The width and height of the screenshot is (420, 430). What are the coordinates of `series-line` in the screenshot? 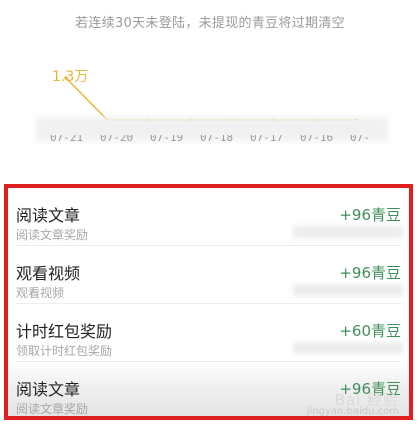 It's located at (210, 99).